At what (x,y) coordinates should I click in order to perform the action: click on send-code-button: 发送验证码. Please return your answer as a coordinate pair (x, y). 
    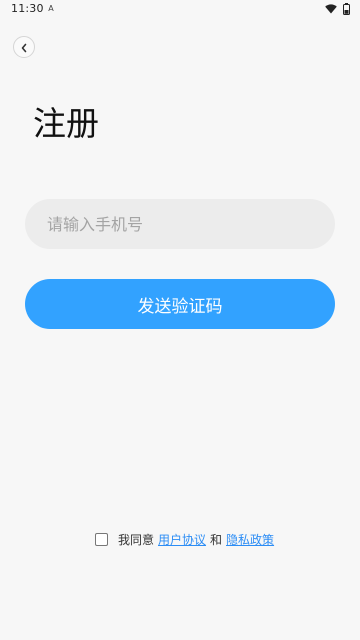
    Looking at the image, I should click on (180, 304).